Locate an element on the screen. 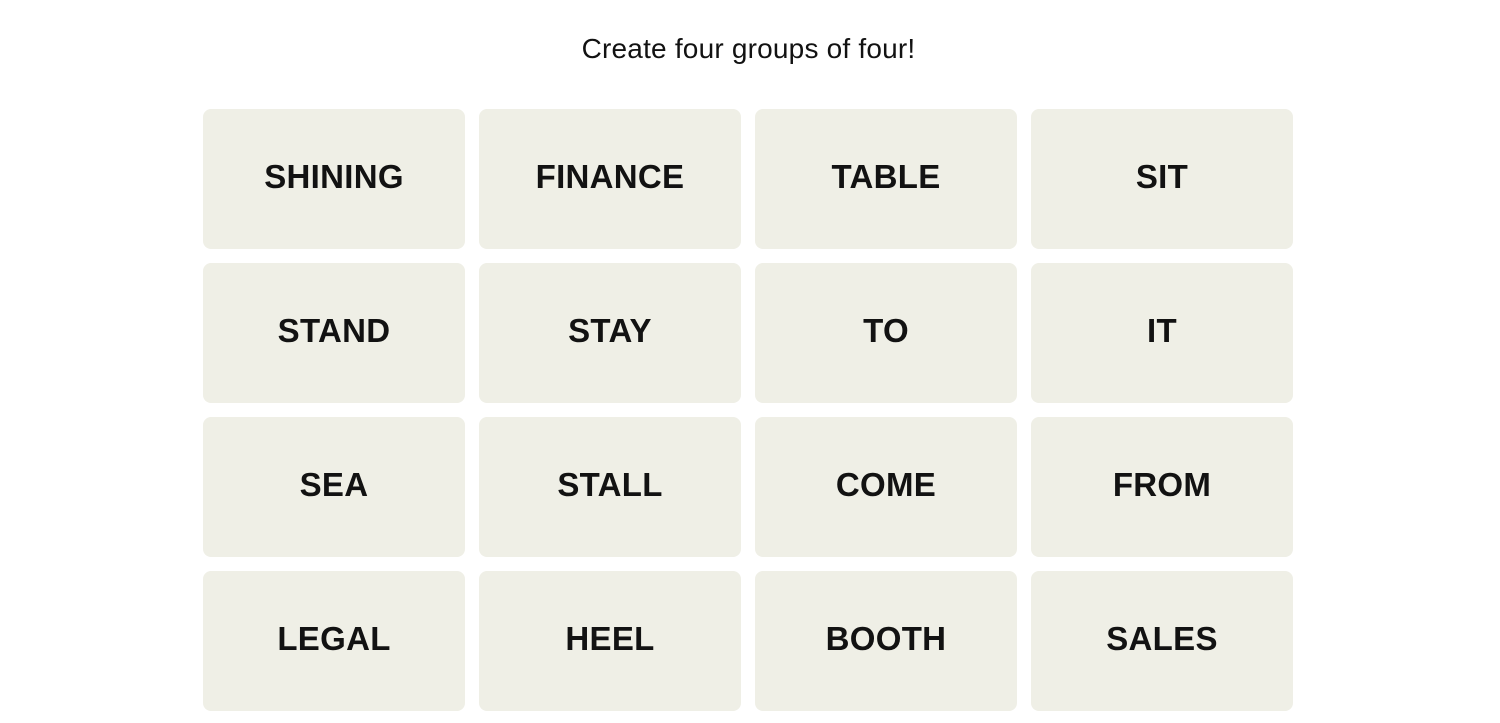  word-tile-label: STAY is located at coordinates (610, 330).